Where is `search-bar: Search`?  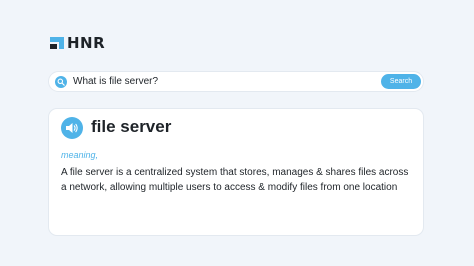
search-bar: Search is located at coordinates (236, 81).